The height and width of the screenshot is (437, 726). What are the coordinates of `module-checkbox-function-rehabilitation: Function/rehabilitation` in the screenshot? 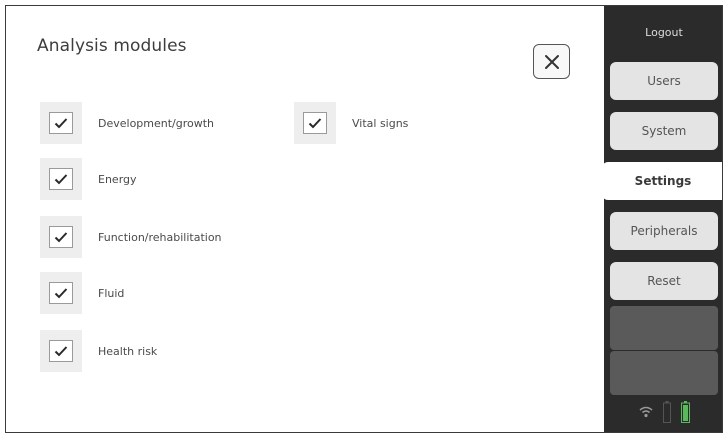 It's located at (131, 237).